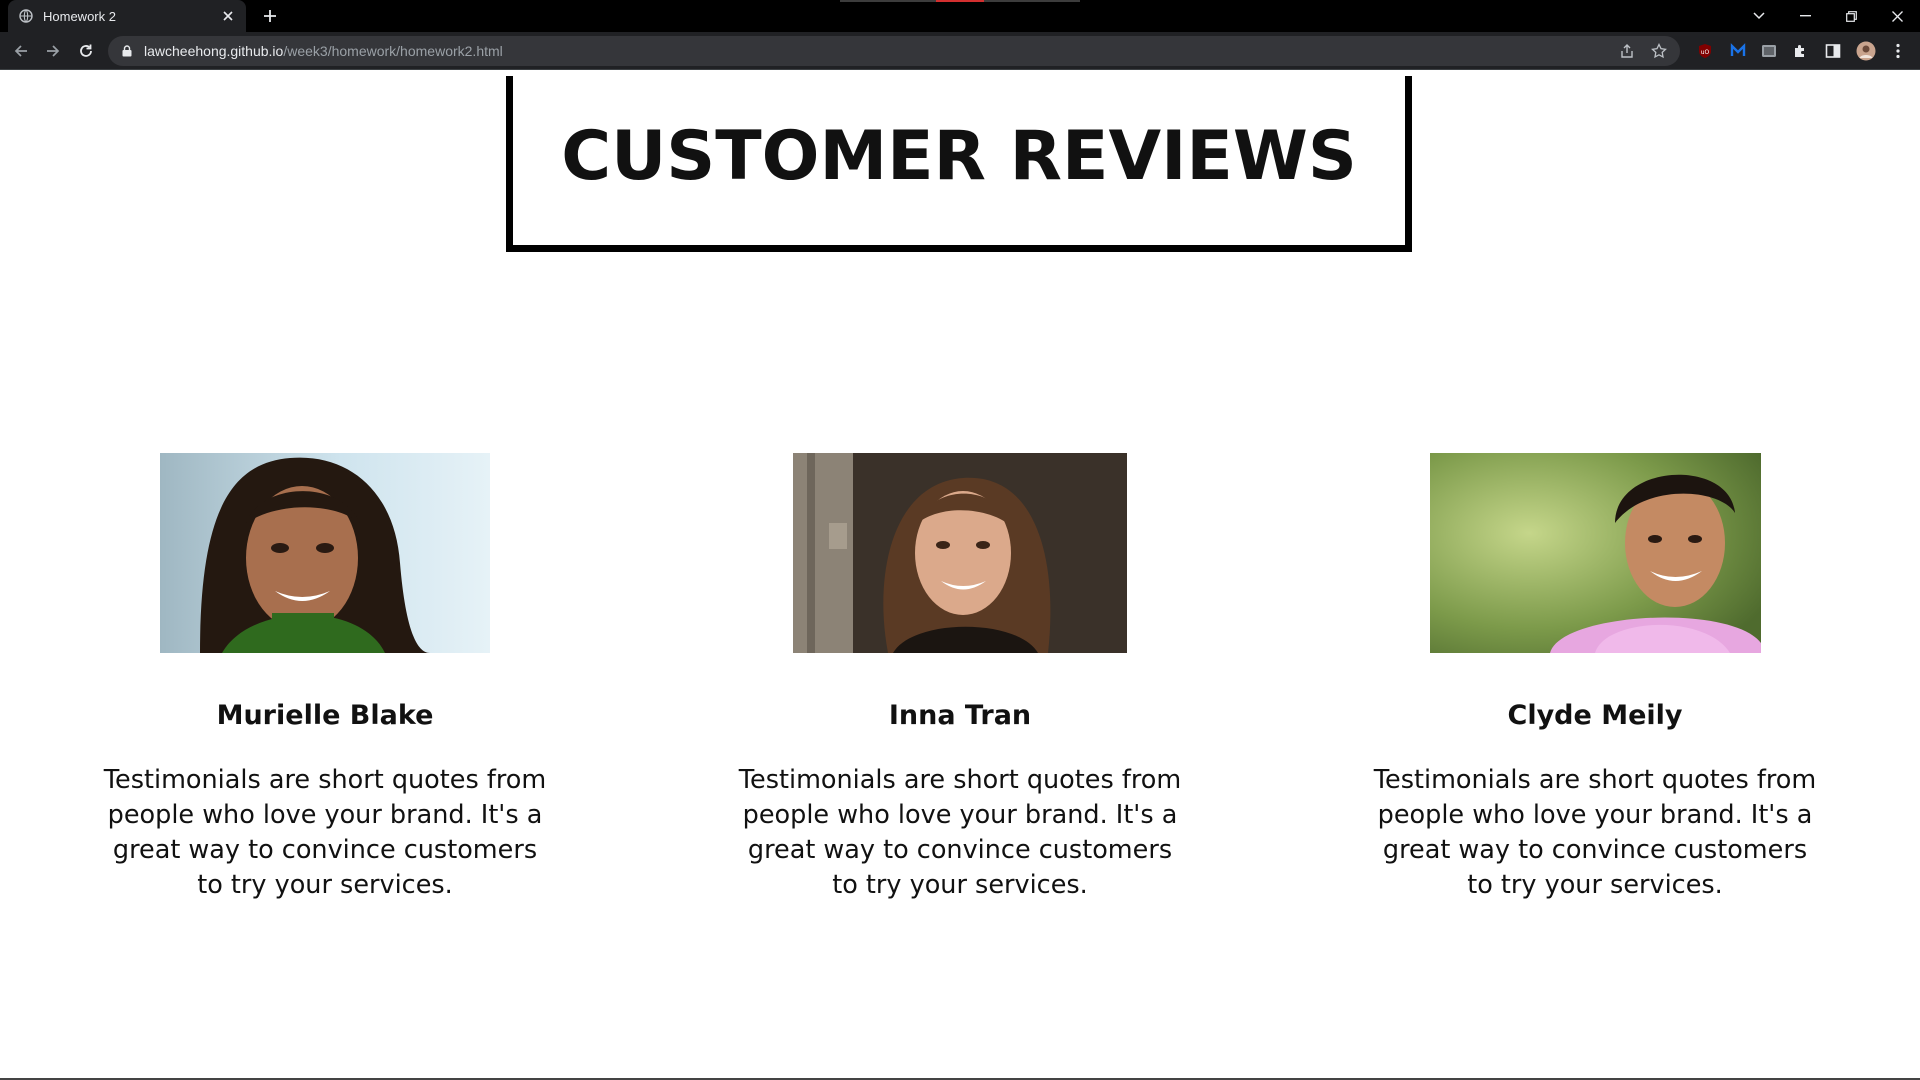 The width and height of the screenshot is (1920, 1080). I want to click on url-host: lawcheehong.github.io, so click(214, 51).